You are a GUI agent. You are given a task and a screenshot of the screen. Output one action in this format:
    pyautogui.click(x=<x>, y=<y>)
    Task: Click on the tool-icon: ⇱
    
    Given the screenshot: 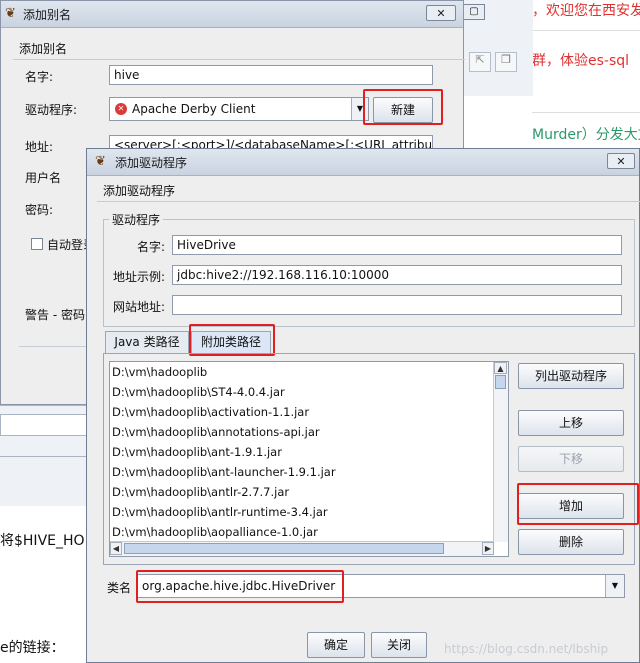 What is the action you would take?
    pyautogui.click(x=480, y=62)
    